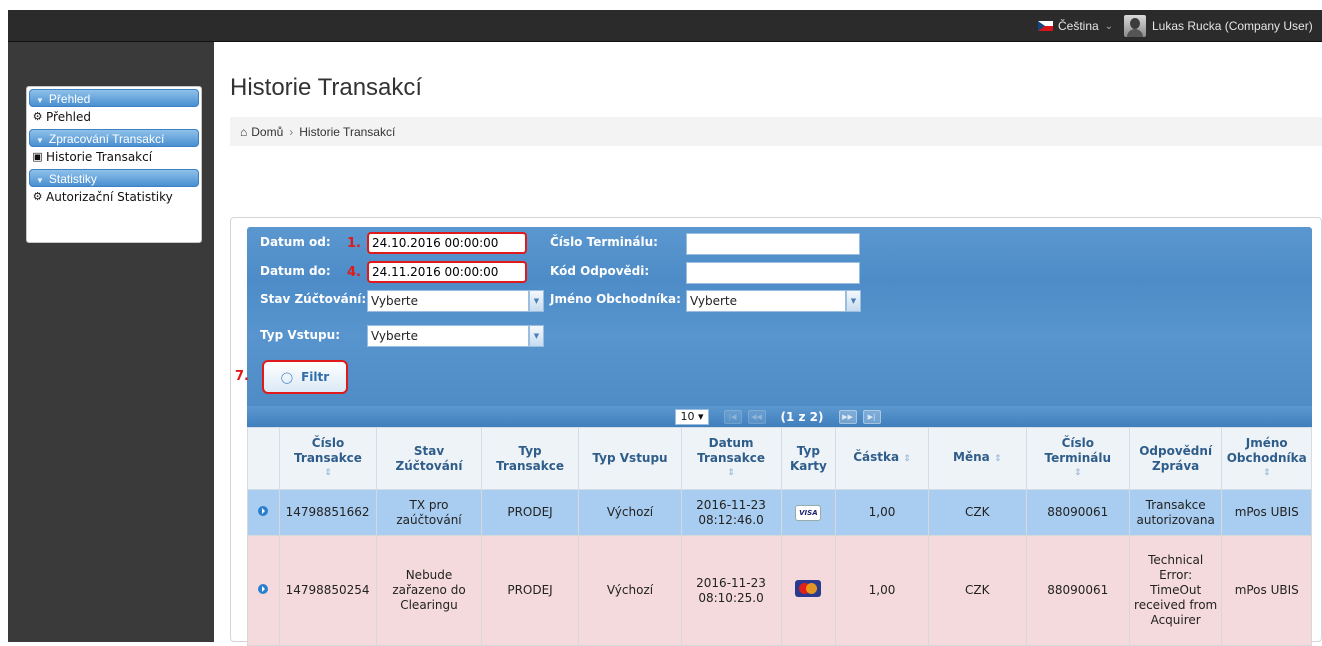 The width and height of the screenshot is (1322, 646). I want to click on column-header-amount: Částka ⇕, so click(882, 458).